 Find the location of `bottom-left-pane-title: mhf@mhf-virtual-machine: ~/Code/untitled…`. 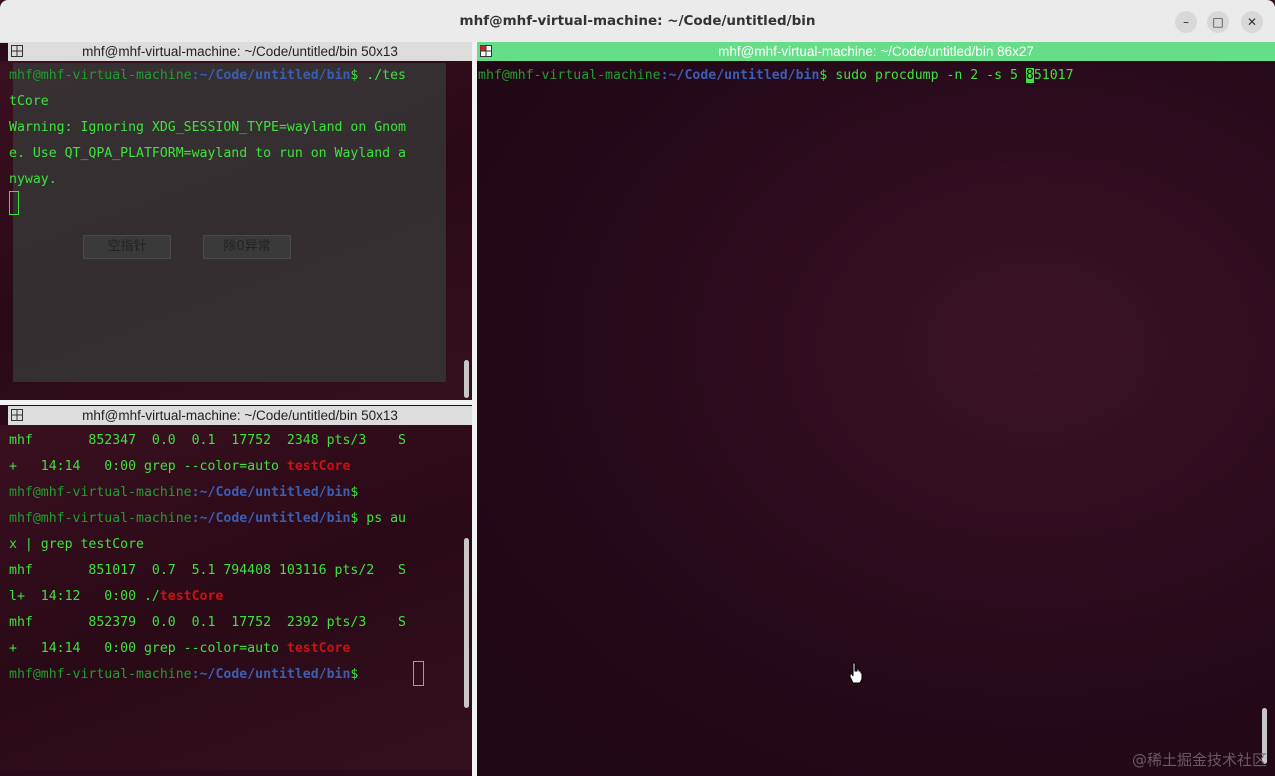

bottom-left-pane-title: mhf@mhf-virtual-machine: ~/Code/untitled… is located at coordinates (240, 415).